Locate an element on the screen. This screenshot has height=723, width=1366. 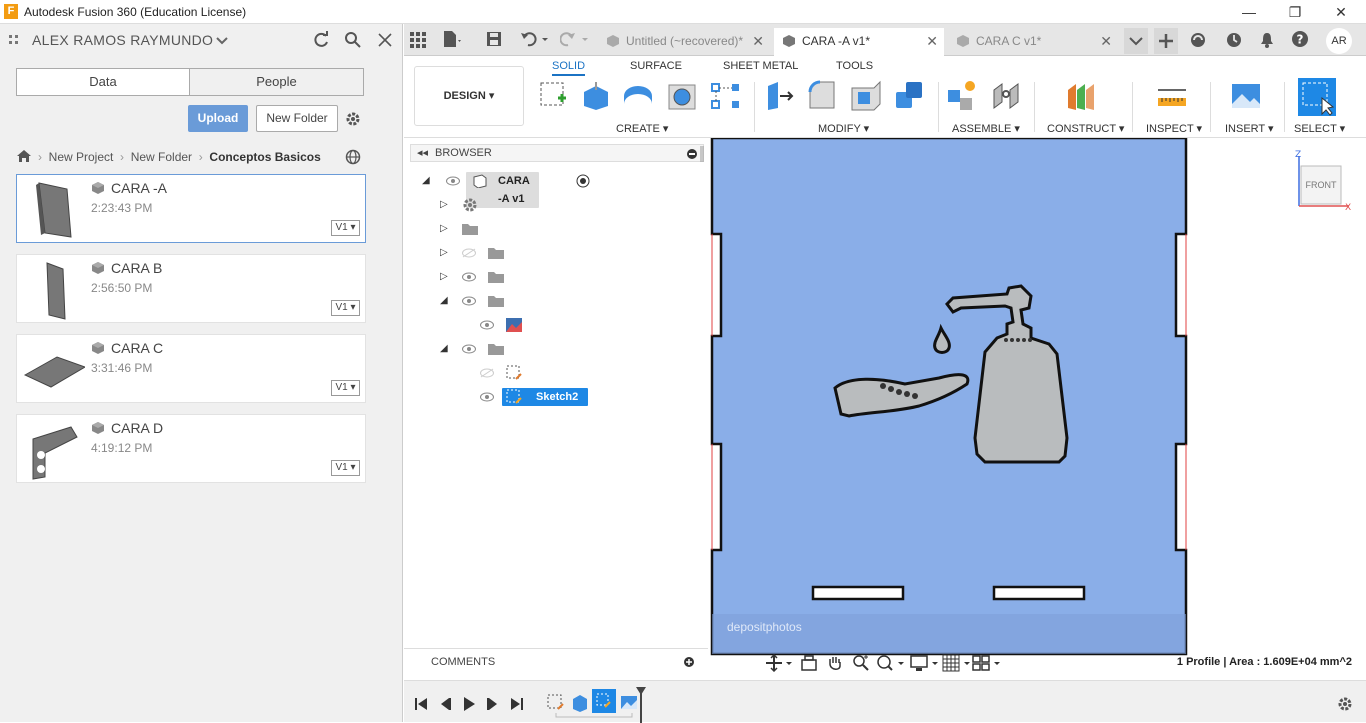
play-icon is located at coordinates (469, 704).